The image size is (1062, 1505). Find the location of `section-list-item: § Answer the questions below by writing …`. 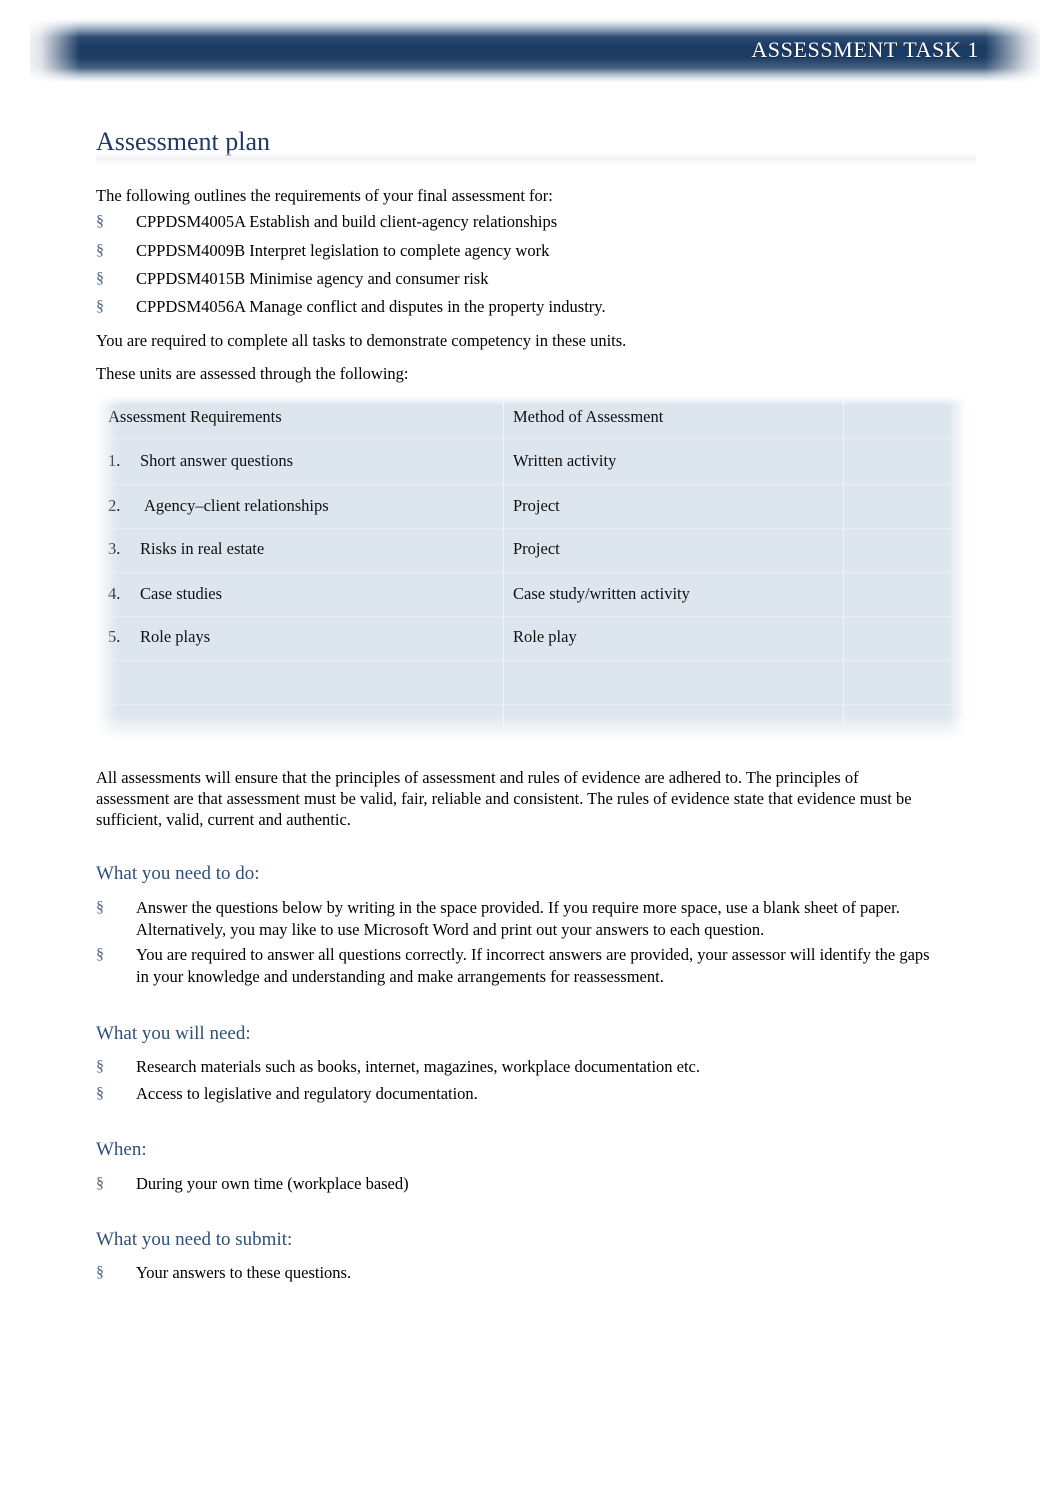

section-list-item: § Answer the questions below by writing … is located at coordinates (520, 919).